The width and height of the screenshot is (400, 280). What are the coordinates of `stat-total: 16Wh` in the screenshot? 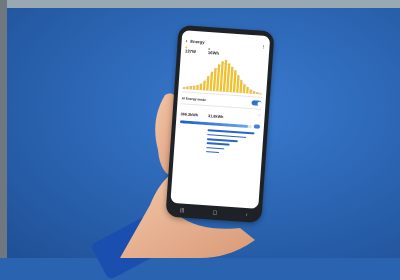 It's located at (213, 51).